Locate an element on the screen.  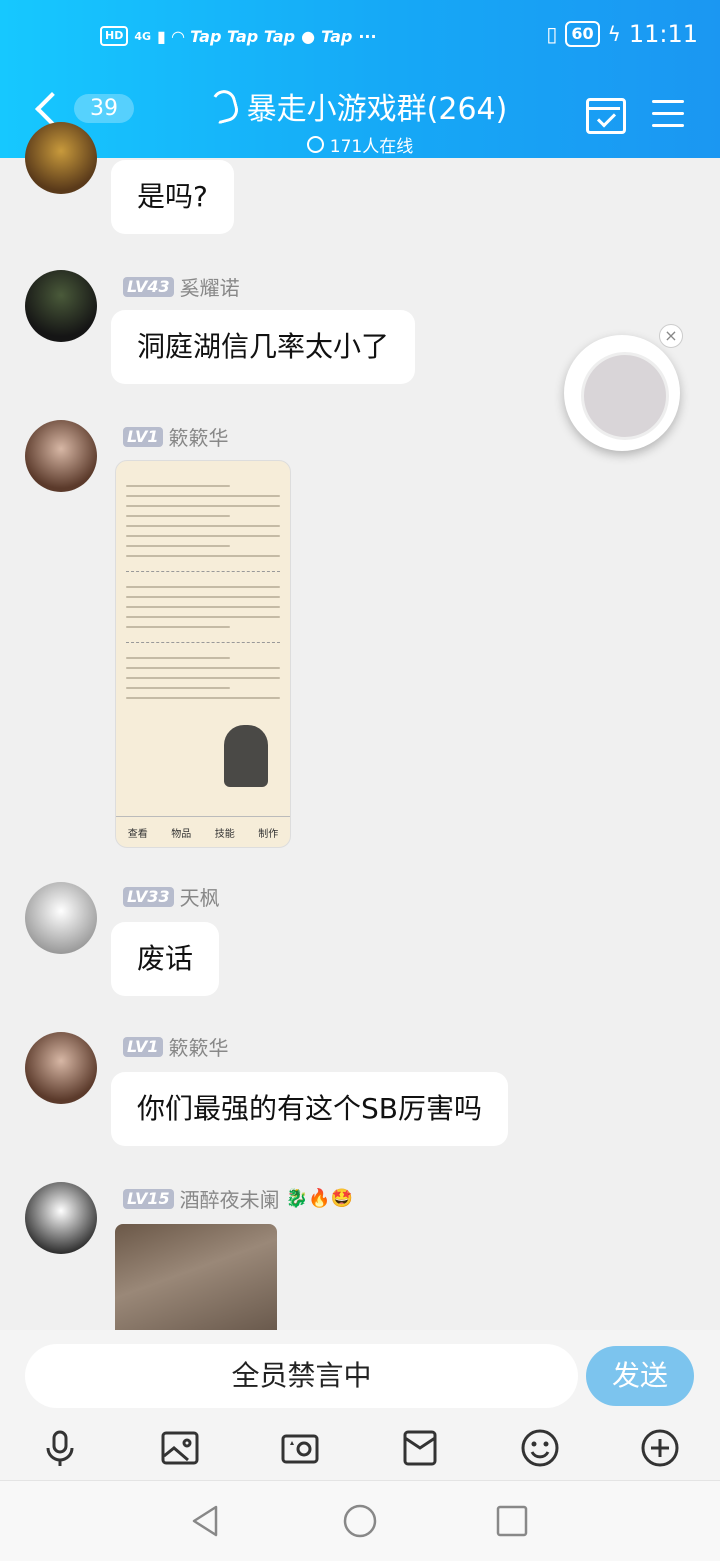
nav-home-icon is located at coordinates (360, 1521).